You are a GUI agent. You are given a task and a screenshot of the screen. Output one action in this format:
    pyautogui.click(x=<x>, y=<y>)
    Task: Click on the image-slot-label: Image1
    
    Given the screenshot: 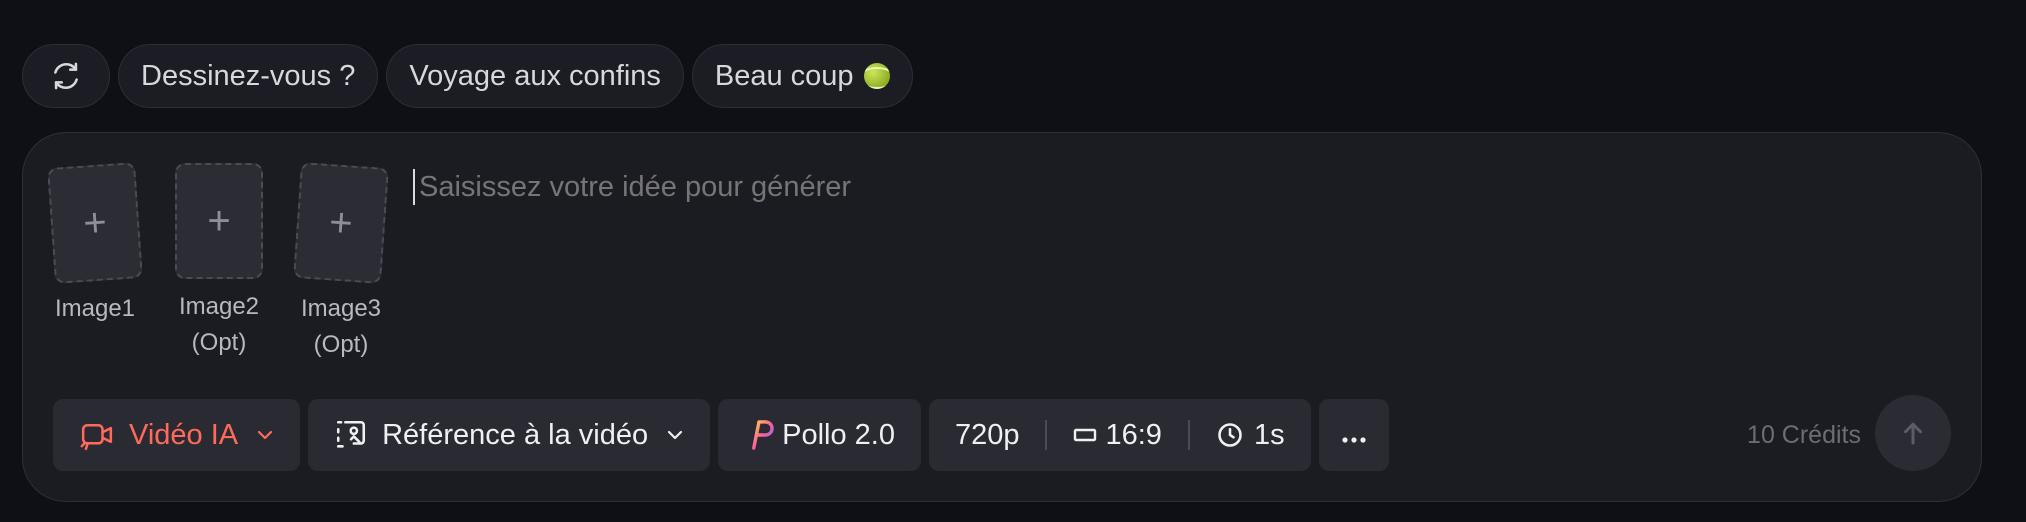 What is the action you would take?
    pyautogui.click(x=95, y=309)
    